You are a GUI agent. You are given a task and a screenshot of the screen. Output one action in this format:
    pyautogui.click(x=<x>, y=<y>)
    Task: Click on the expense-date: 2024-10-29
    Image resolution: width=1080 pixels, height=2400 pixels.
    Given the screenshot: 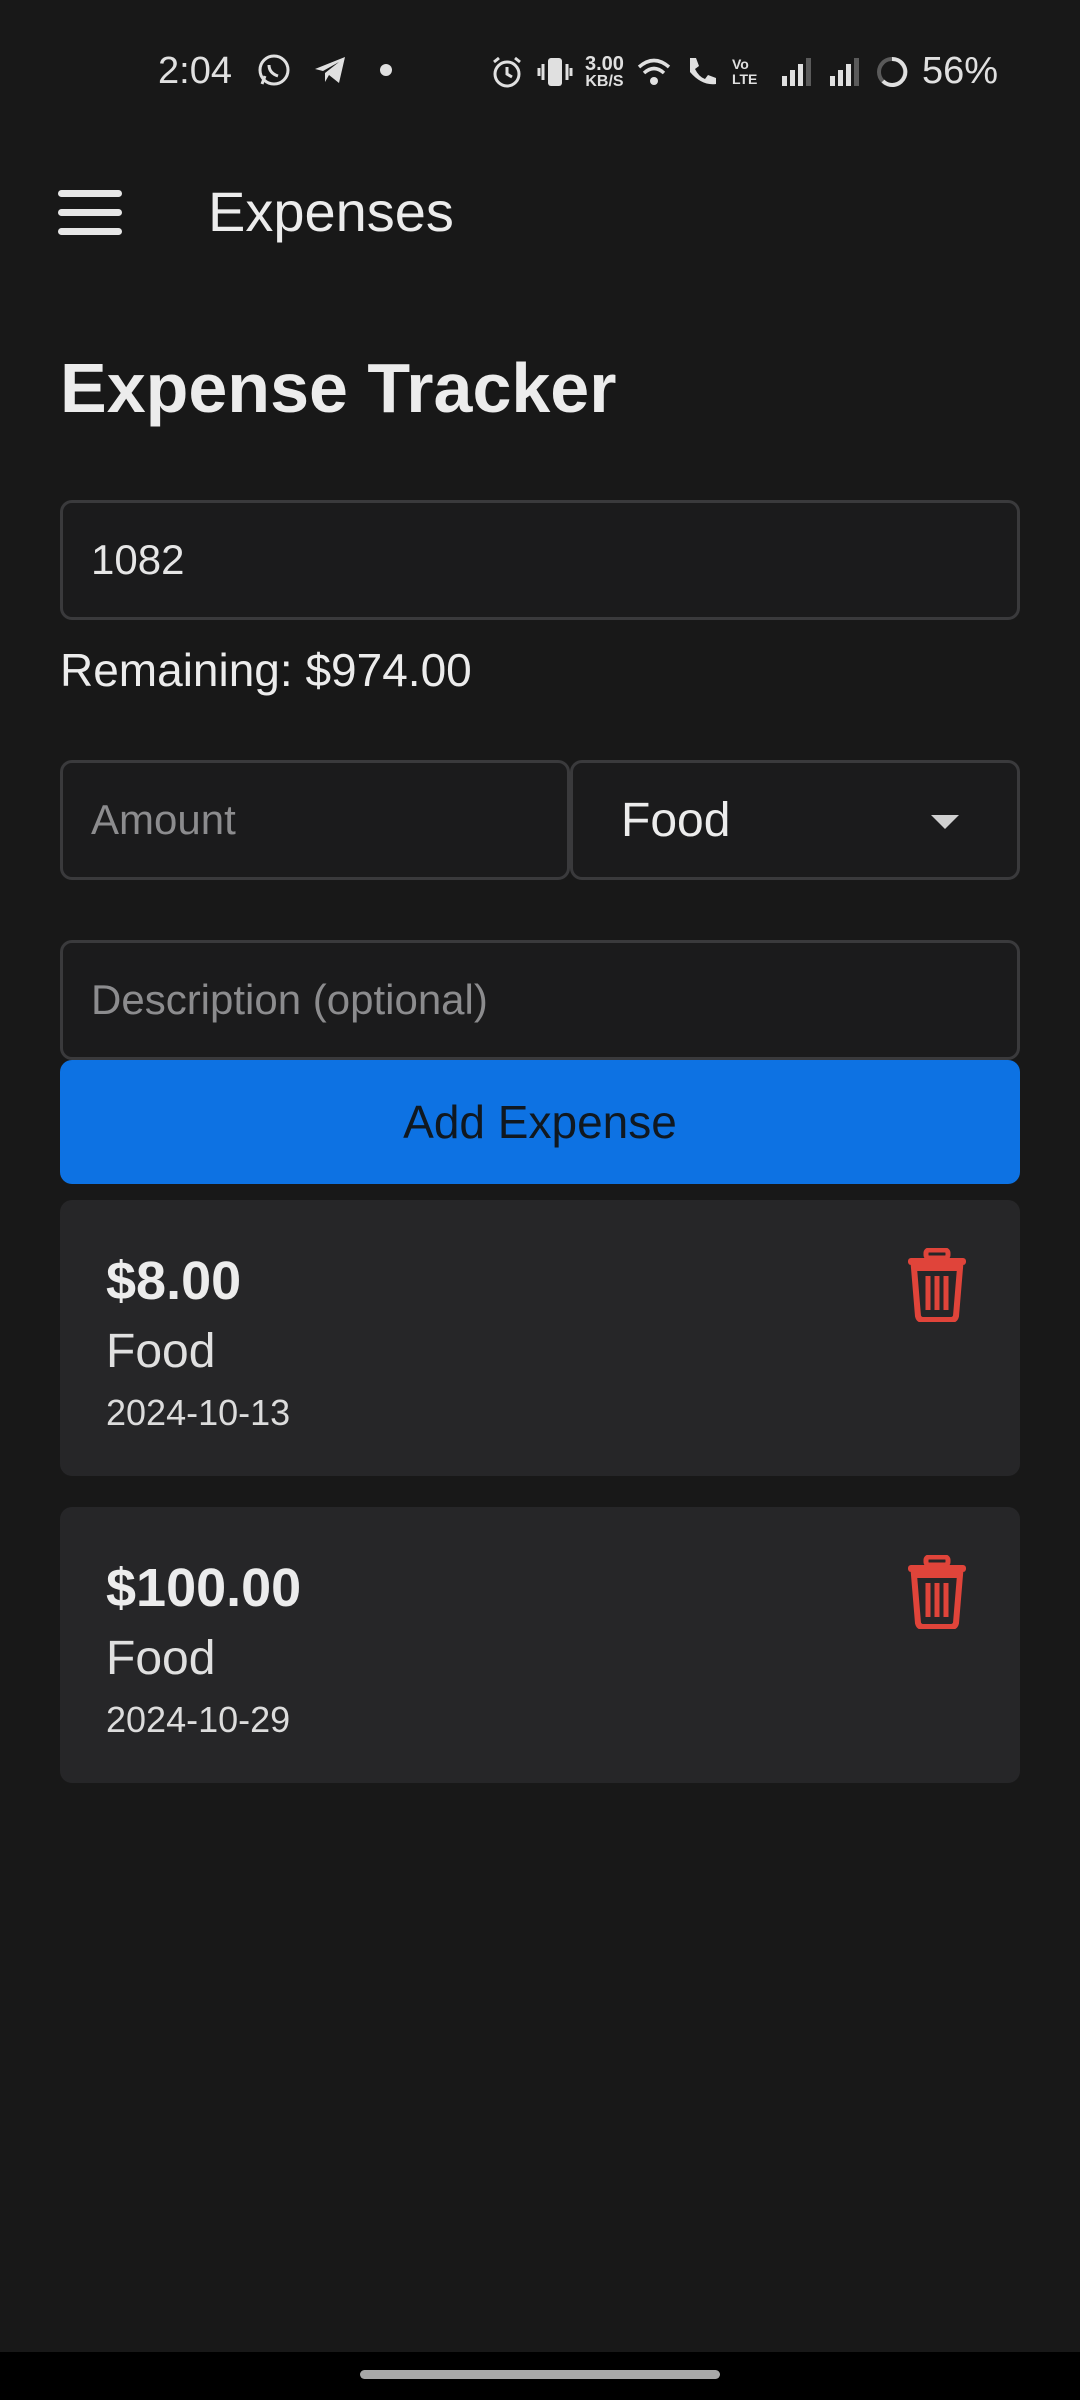 What is the action you would take?
    pyautogui.click(x=198, y=1719)
    